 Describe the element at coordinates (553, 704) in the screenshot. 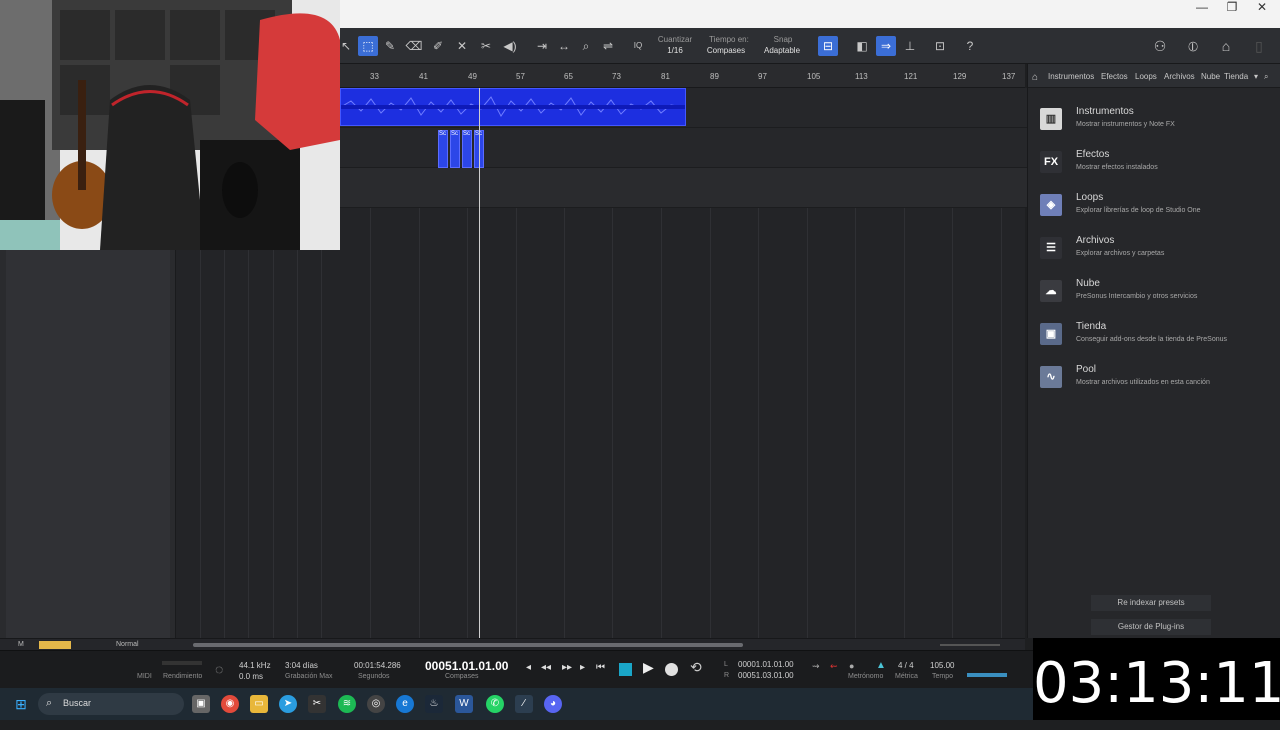

I see `discord-icon: ◕` at that location.